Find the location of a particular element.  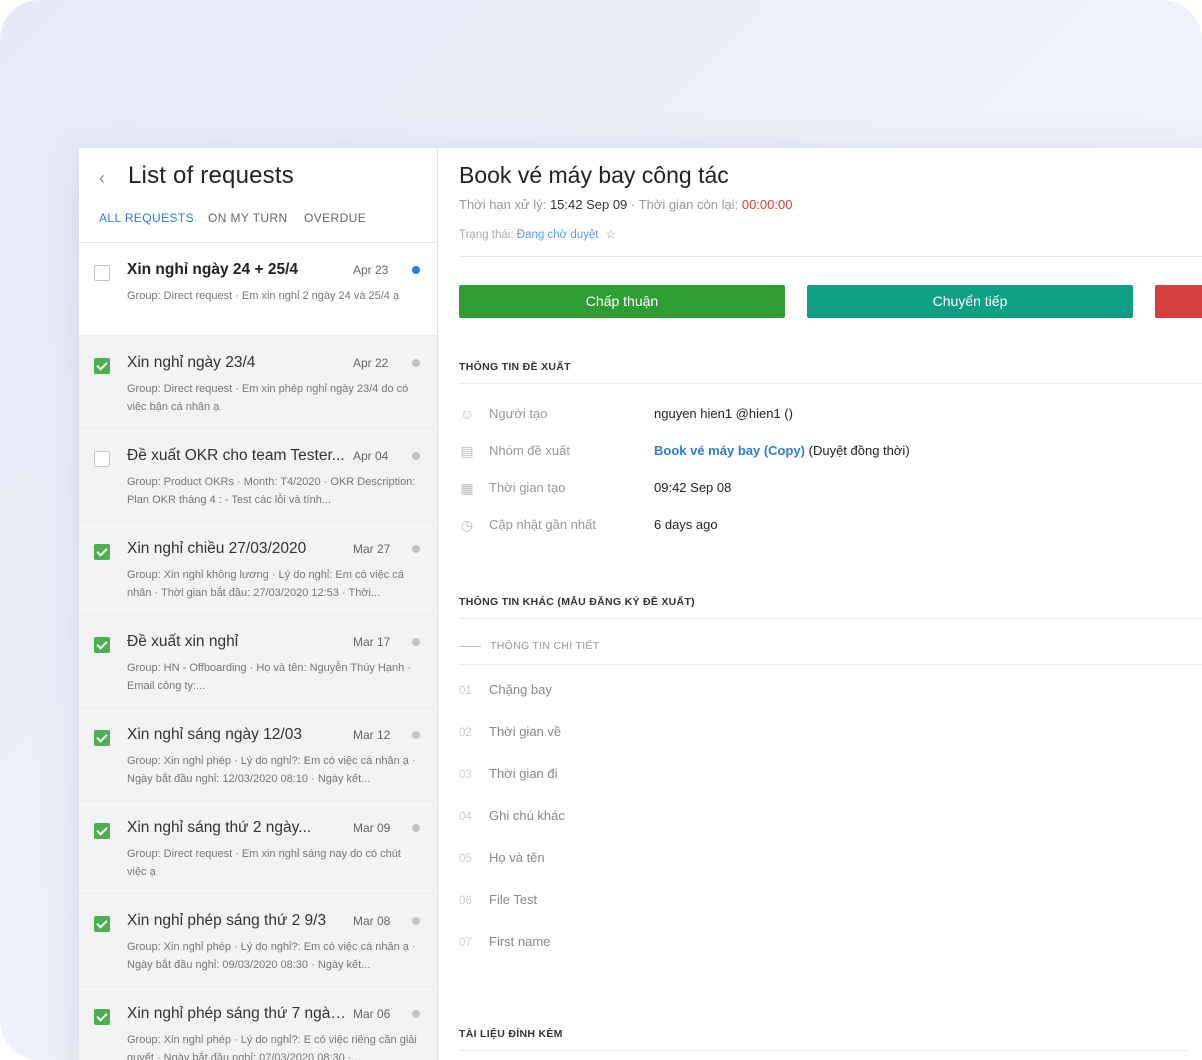

field-label: Thời gian đi is located at coordinates (523, 773).